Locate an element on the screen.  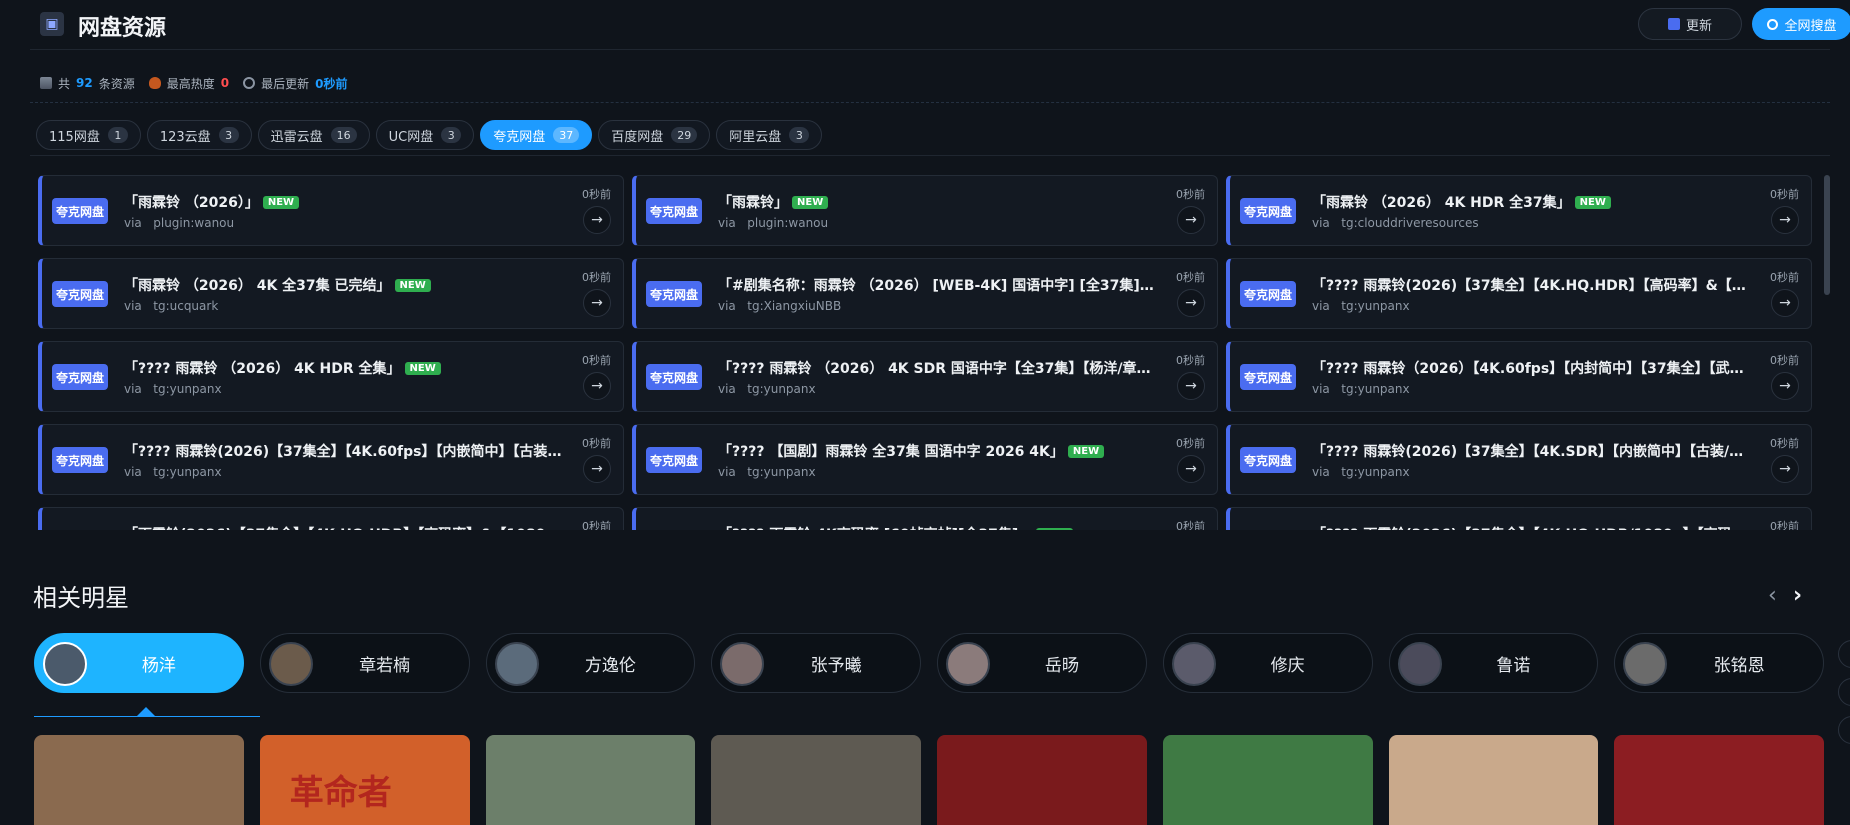
avatar is located at coordinates (290, 664).